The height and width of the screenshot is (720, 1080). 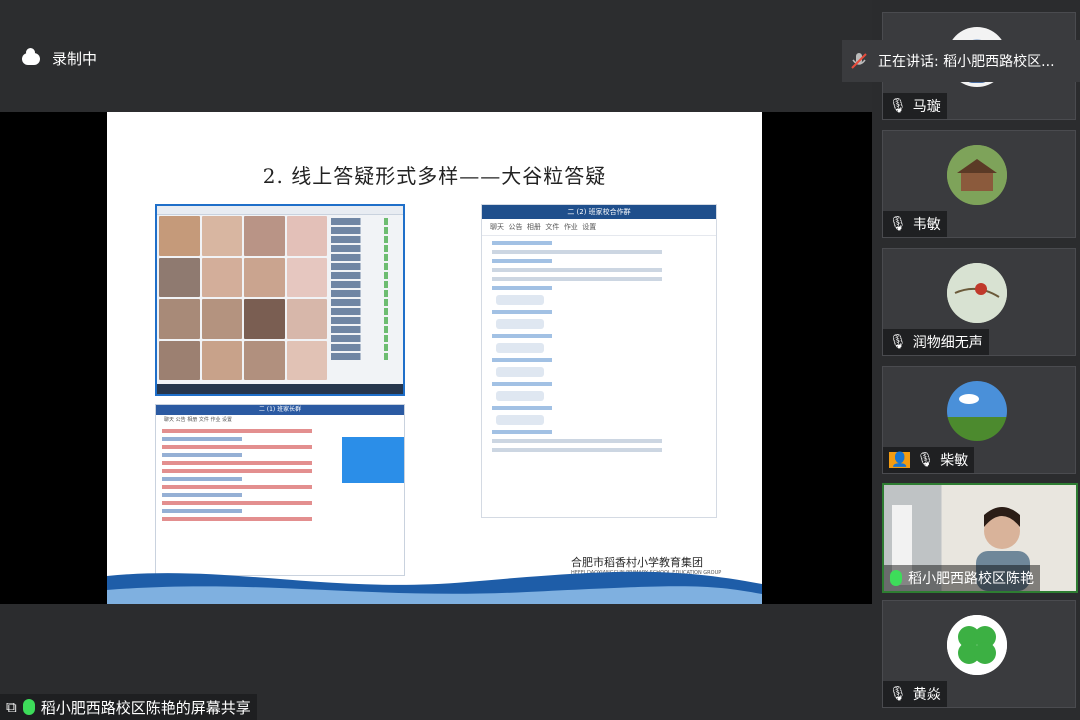 What do you see at coordinates (926, 107) in the screenshot?
I see `participant-name: 马璇` at bounding box center [926, 107].